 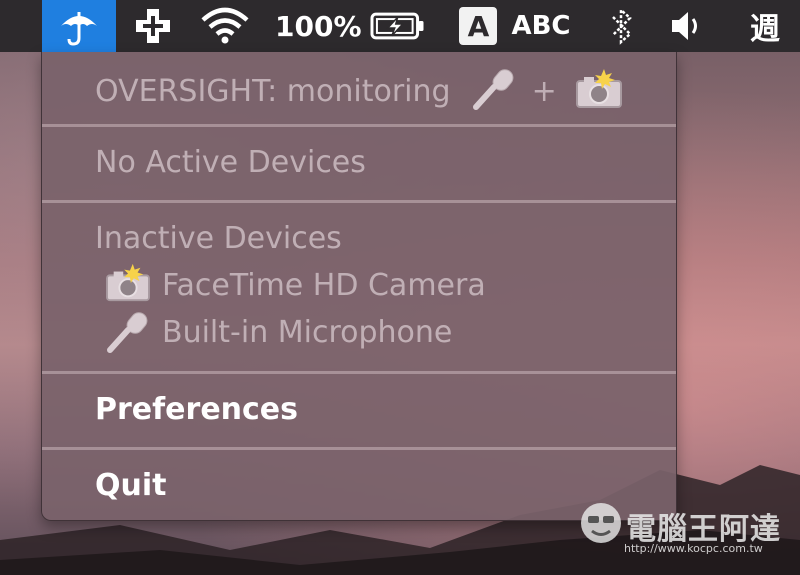 I want to click on battery-charging-icon, so click(x=397, y=26).